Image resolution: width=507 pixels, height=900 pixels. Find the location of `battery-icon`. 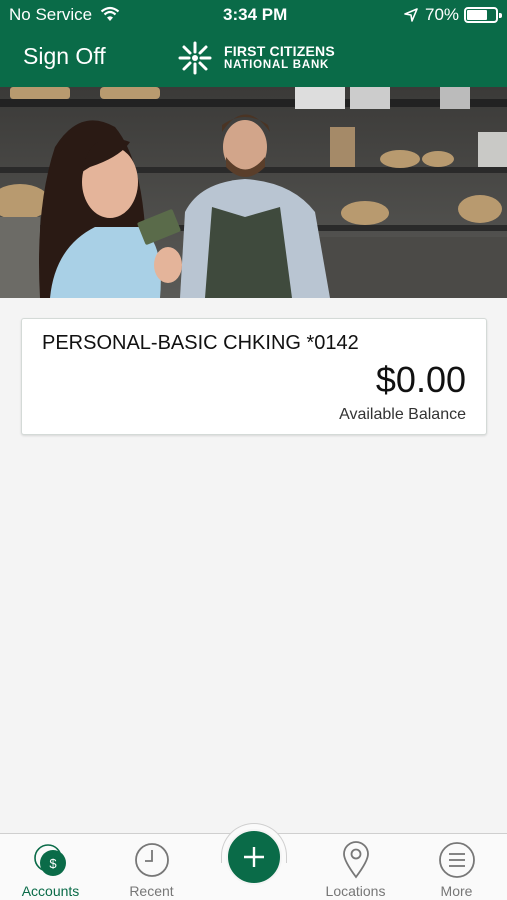

battery-icon is located at coordinates (483, 15).